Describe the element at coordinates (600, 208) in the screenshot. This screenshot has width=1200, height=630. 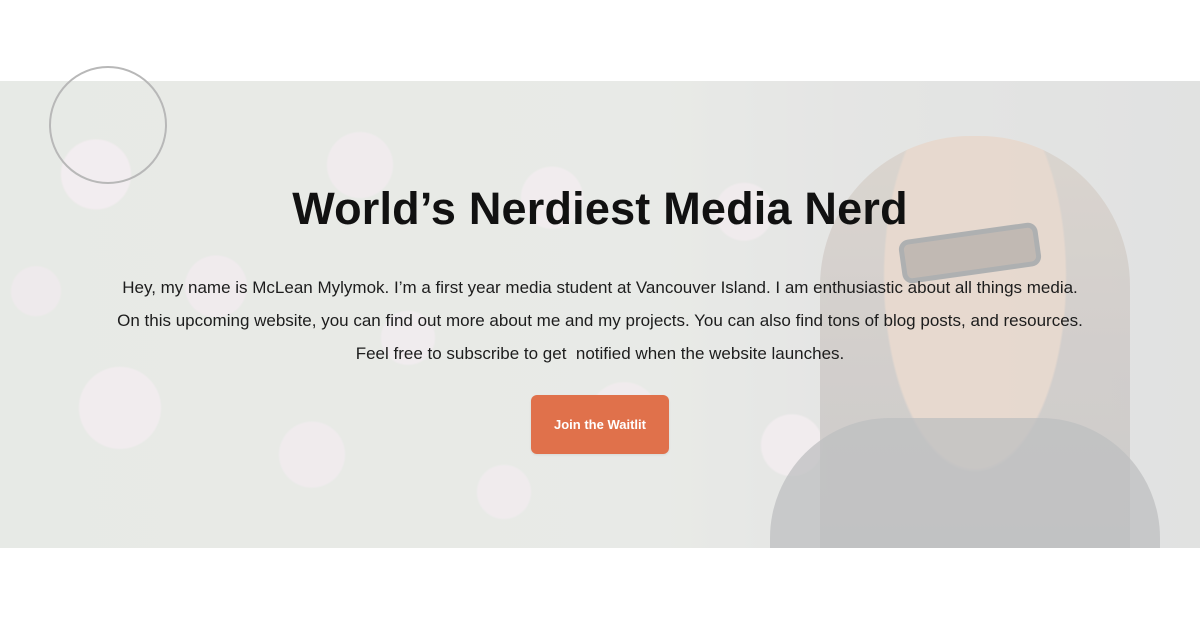
I see `page-title: World’s Nerdiest Media Nerd` at that location.